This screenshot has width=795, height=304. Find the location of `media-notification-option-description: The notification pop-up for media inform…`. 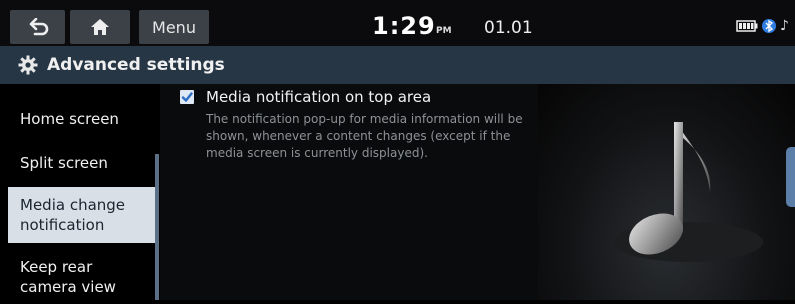

media-notification-option-description: The notification pop-up for media inform… is located at coordinates (364, 136).